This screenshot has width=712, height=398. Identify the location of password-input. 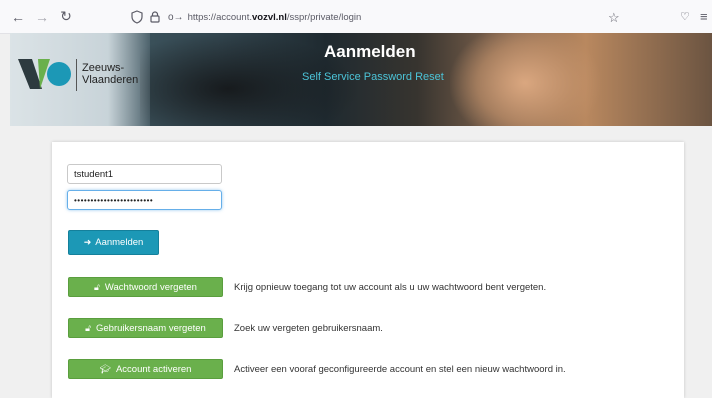
(144, 200).